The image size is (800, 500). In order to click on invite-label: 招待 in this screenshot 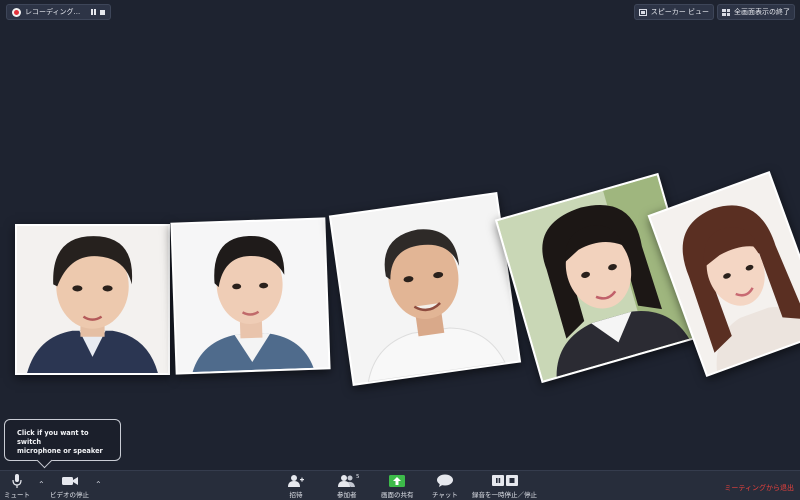, I will do `click(296, 495)`.